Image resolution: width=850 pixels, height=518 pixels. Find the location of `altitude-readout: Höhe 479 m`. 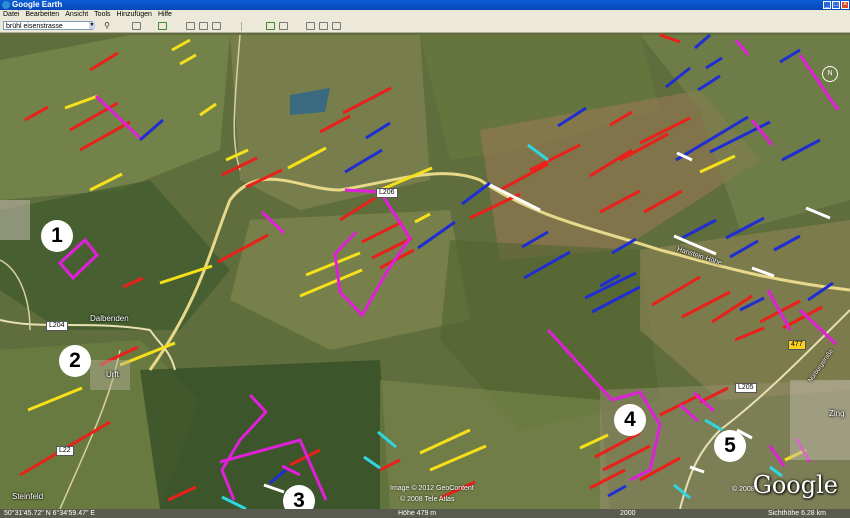

altitude-readout: Höhe 479 m is located at coordinates (417, 513).